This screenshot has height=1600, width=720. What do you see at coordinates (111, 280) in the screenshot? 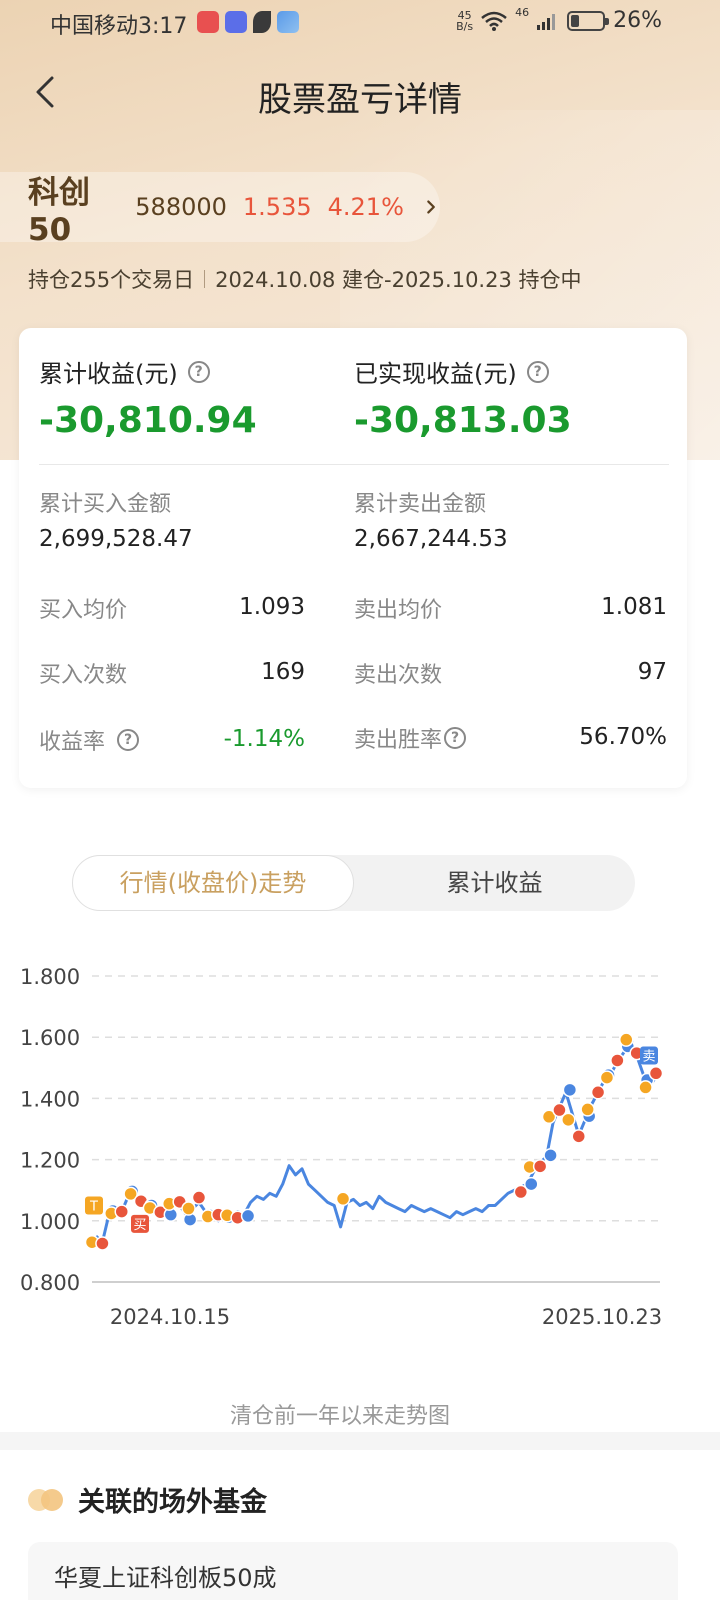
I see `holding-days: 持仓255个交易日` at bounding box center [111, 280].